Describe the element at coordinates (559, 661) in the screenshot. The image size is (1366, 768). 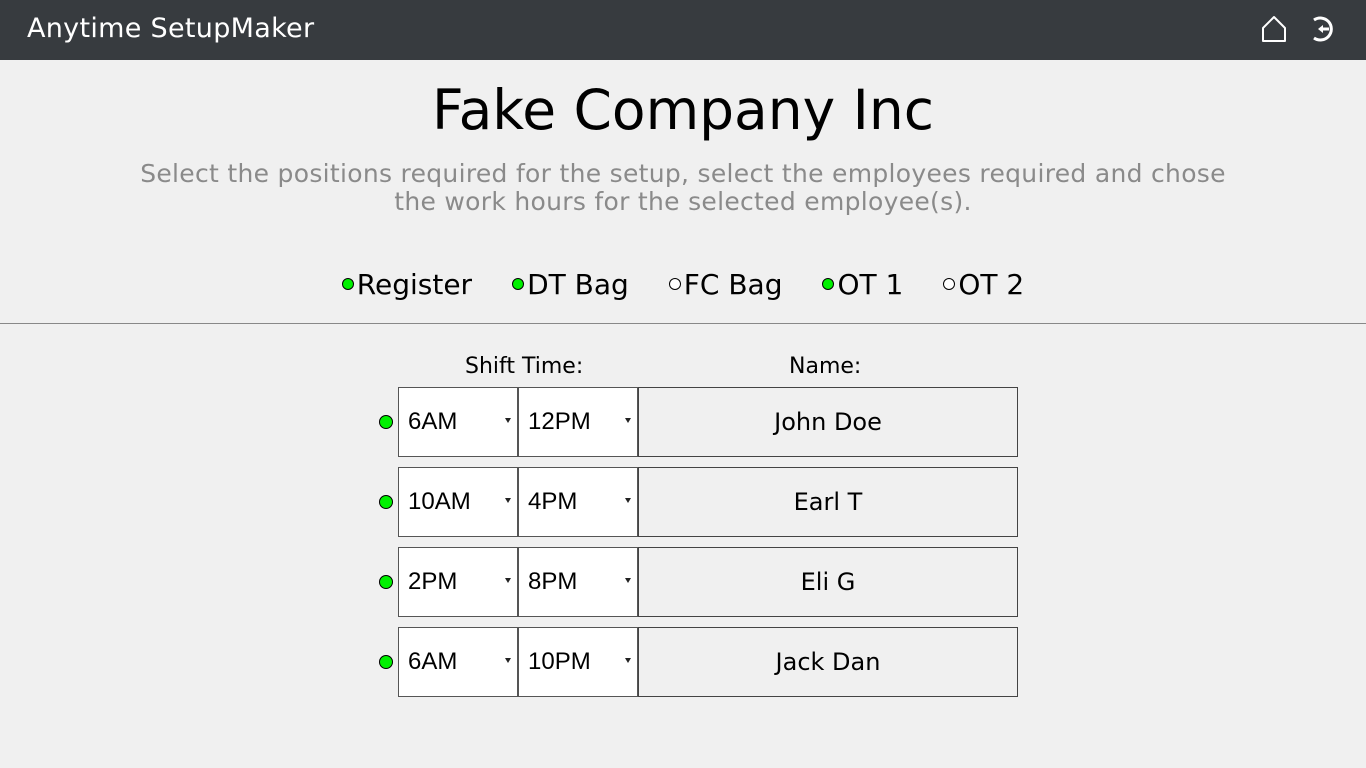
I see `end-time-value: 10PM` at that location.